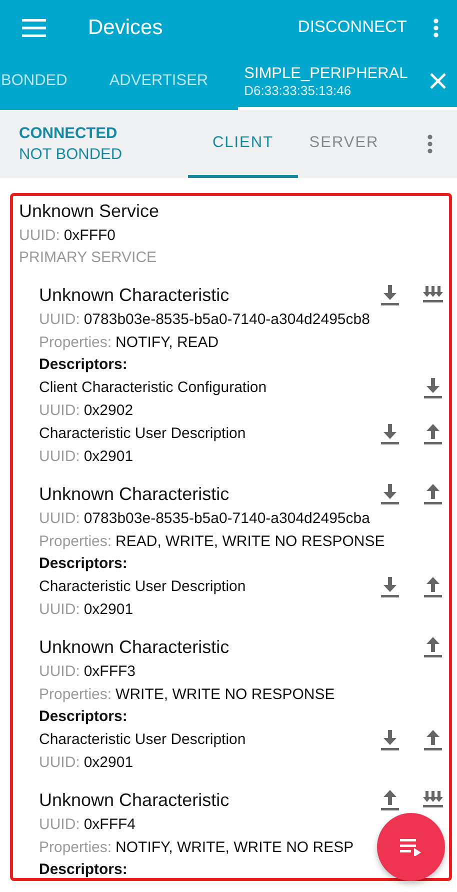  Describe the element at coordinates (225, 694) in the screenshot. I see `field-value: WRITE, WRITE NO RESPONSE` at that location.